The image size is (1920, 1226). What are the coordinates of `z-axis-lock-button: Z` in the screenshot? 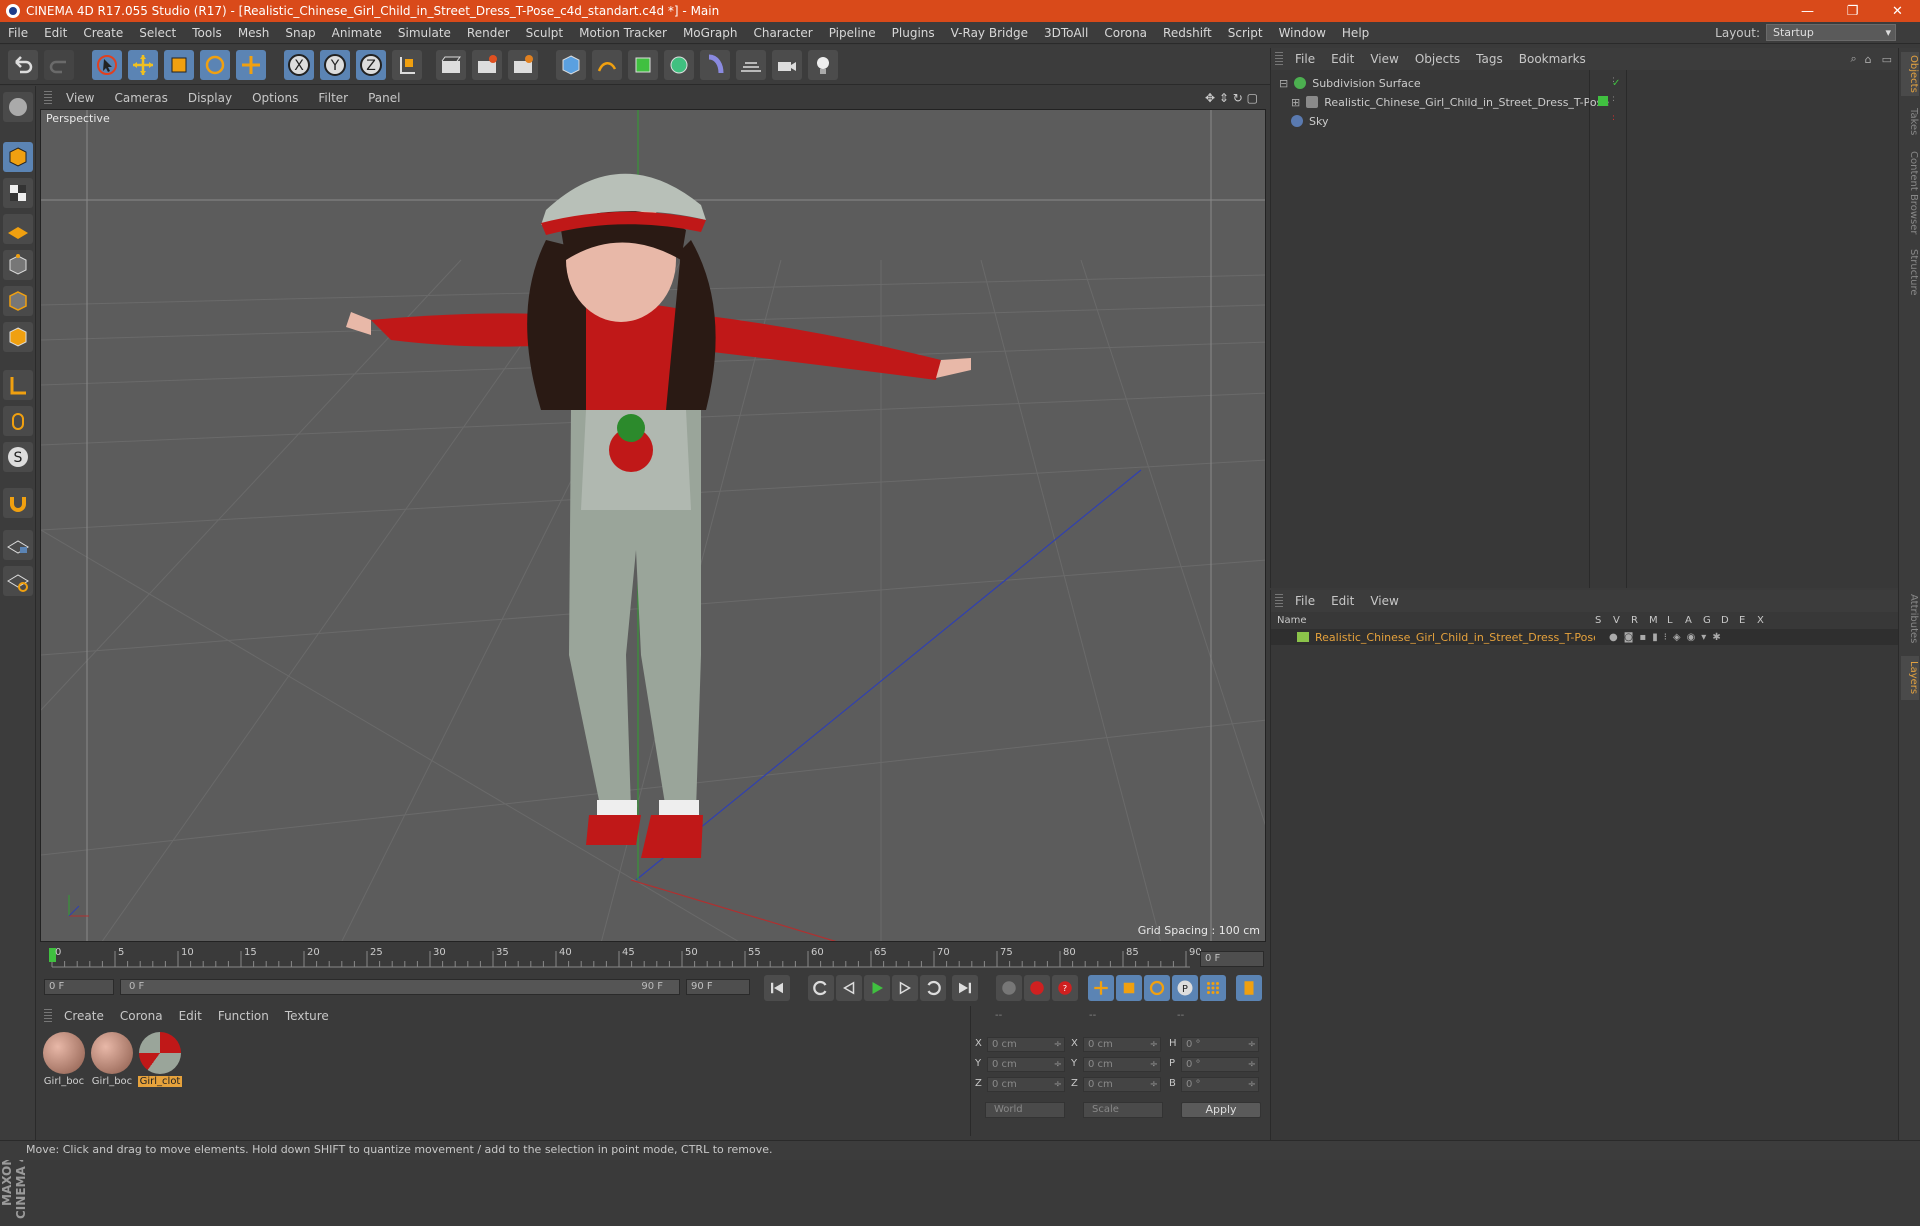 It's located at (371, 65).